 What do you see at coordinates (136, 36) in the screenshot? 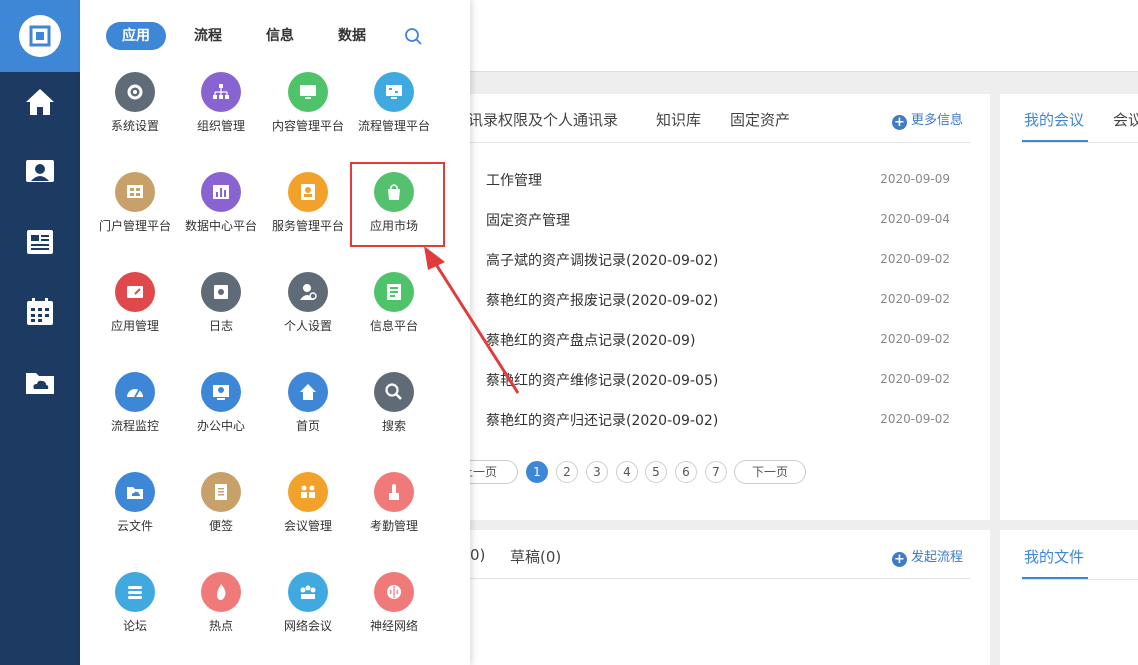
I see `tab-apps: 应用` at bounding box center [136, 36].